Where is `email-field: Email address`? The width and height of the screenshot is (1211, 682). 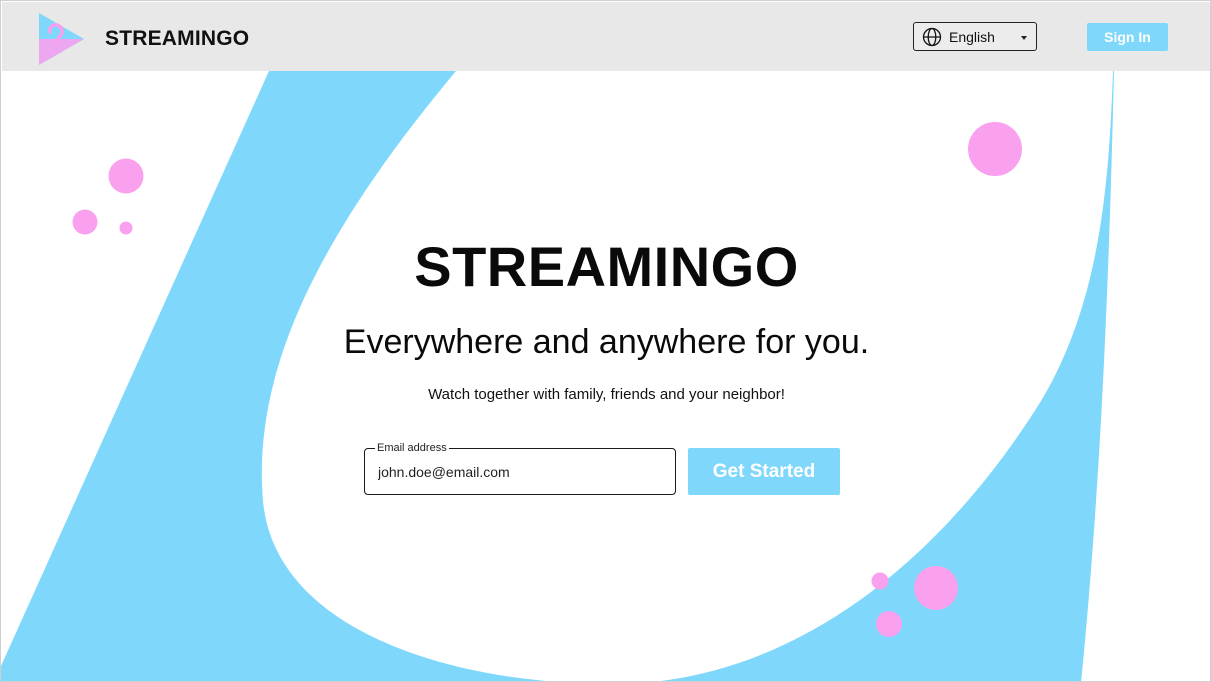 email-field: Email address is located at coordinates (520, 468).